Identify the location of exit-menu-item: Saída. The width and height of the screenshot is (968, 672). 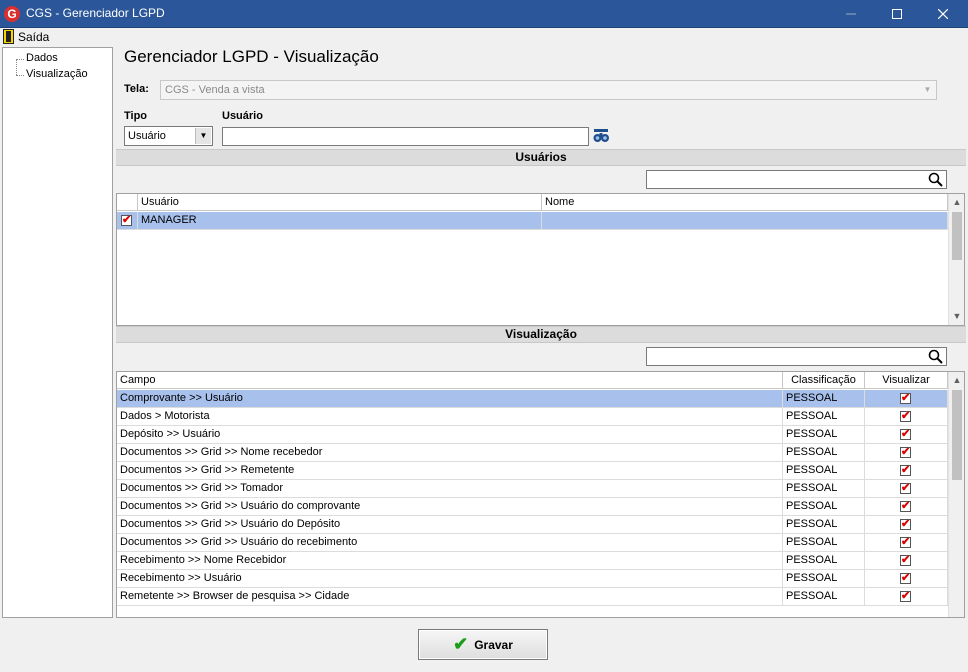
(26, 36).